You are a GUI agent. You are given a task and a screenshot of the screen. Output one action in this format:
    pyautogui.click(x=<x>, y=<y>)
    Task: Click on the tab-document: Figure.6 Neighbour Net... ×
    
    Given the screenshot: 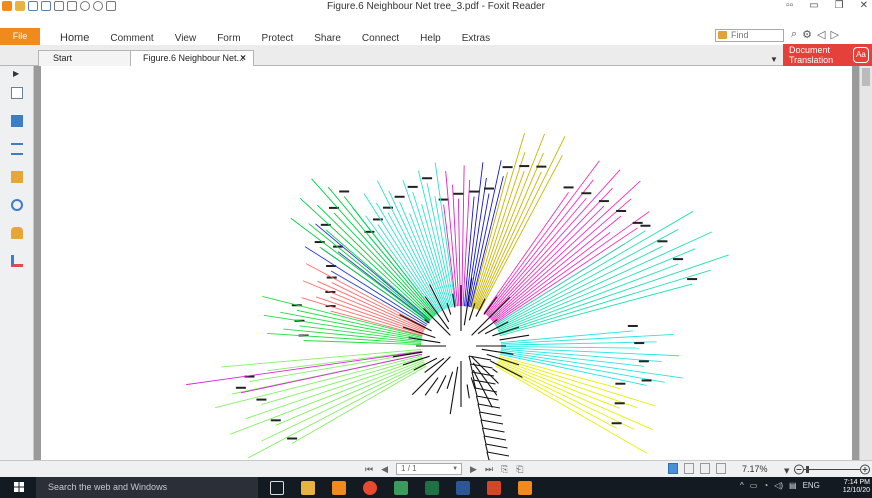 What is the action you would take?
    pyautogui.click(x=192, y=58)
    